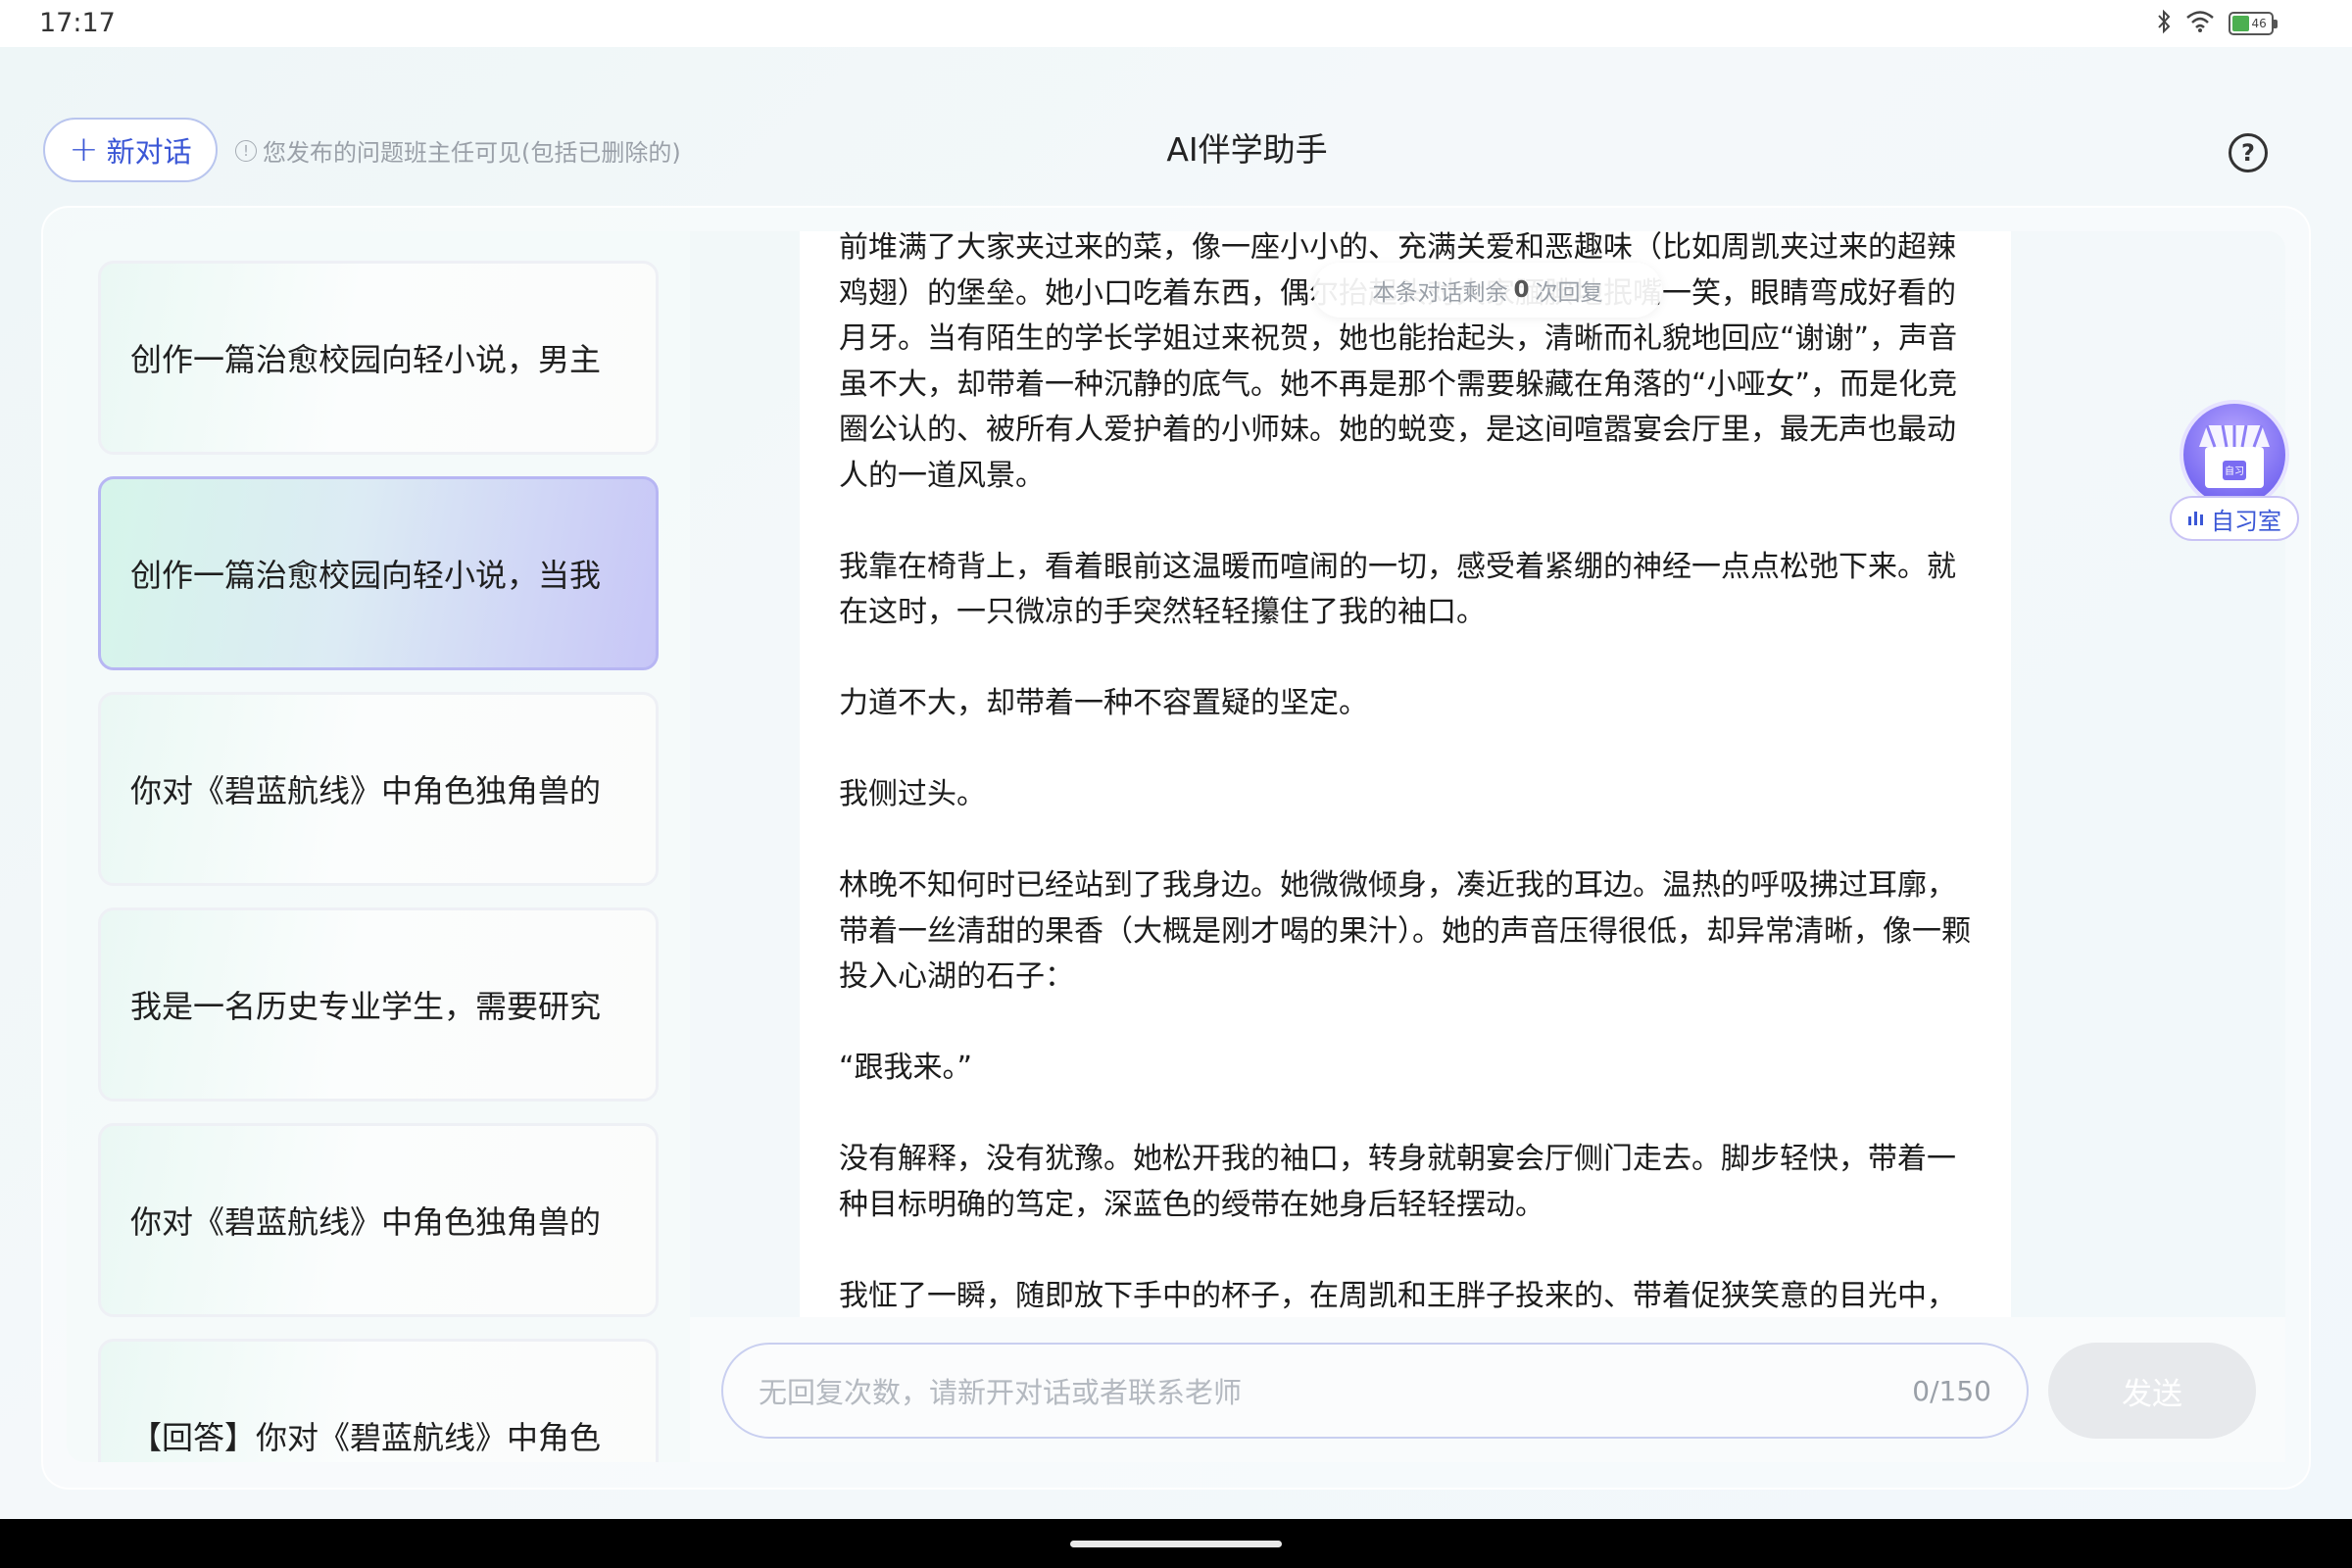 This screenshot has width=2352, height=1568. Describe the element at coordinates (1569, 293) in the screenshot. I see `remaining-suffix: 次回复` at that location.